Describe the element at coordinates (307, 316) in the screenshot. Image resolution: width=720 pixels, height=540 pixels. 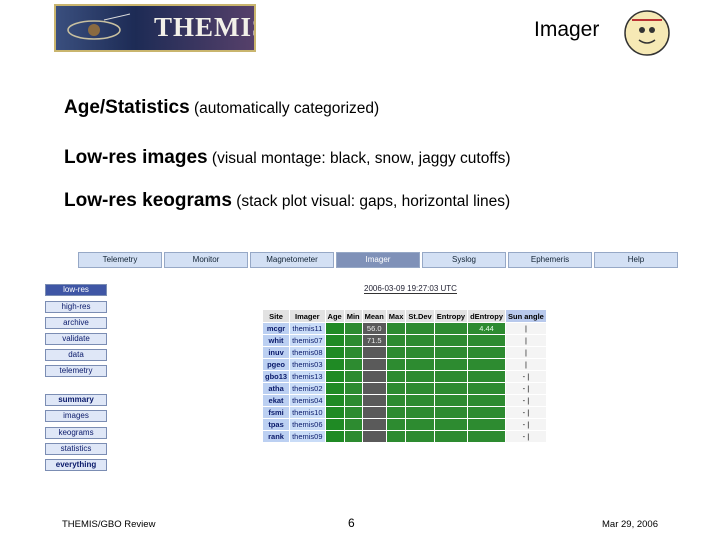
I see `col-imager: Imager` at that location.